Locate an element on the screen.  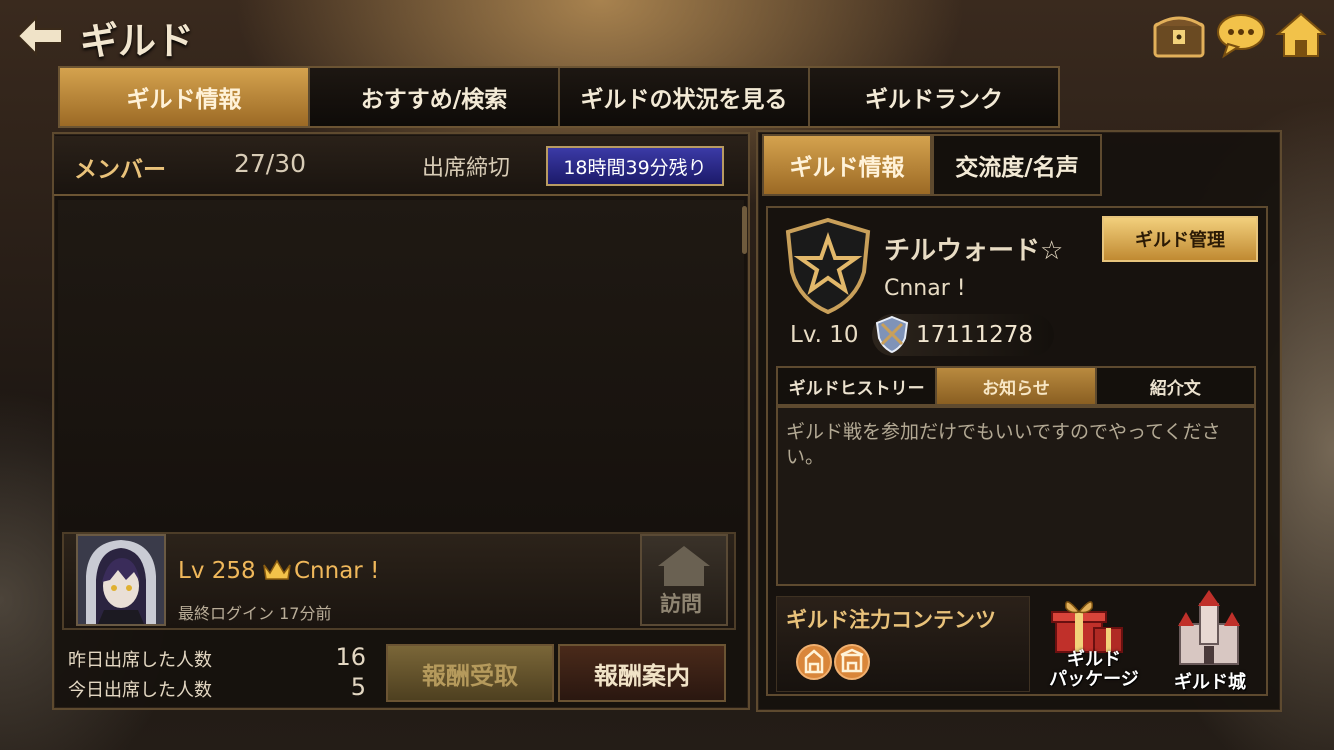
member-count: 27/30 is located at coordinates (270, 163).